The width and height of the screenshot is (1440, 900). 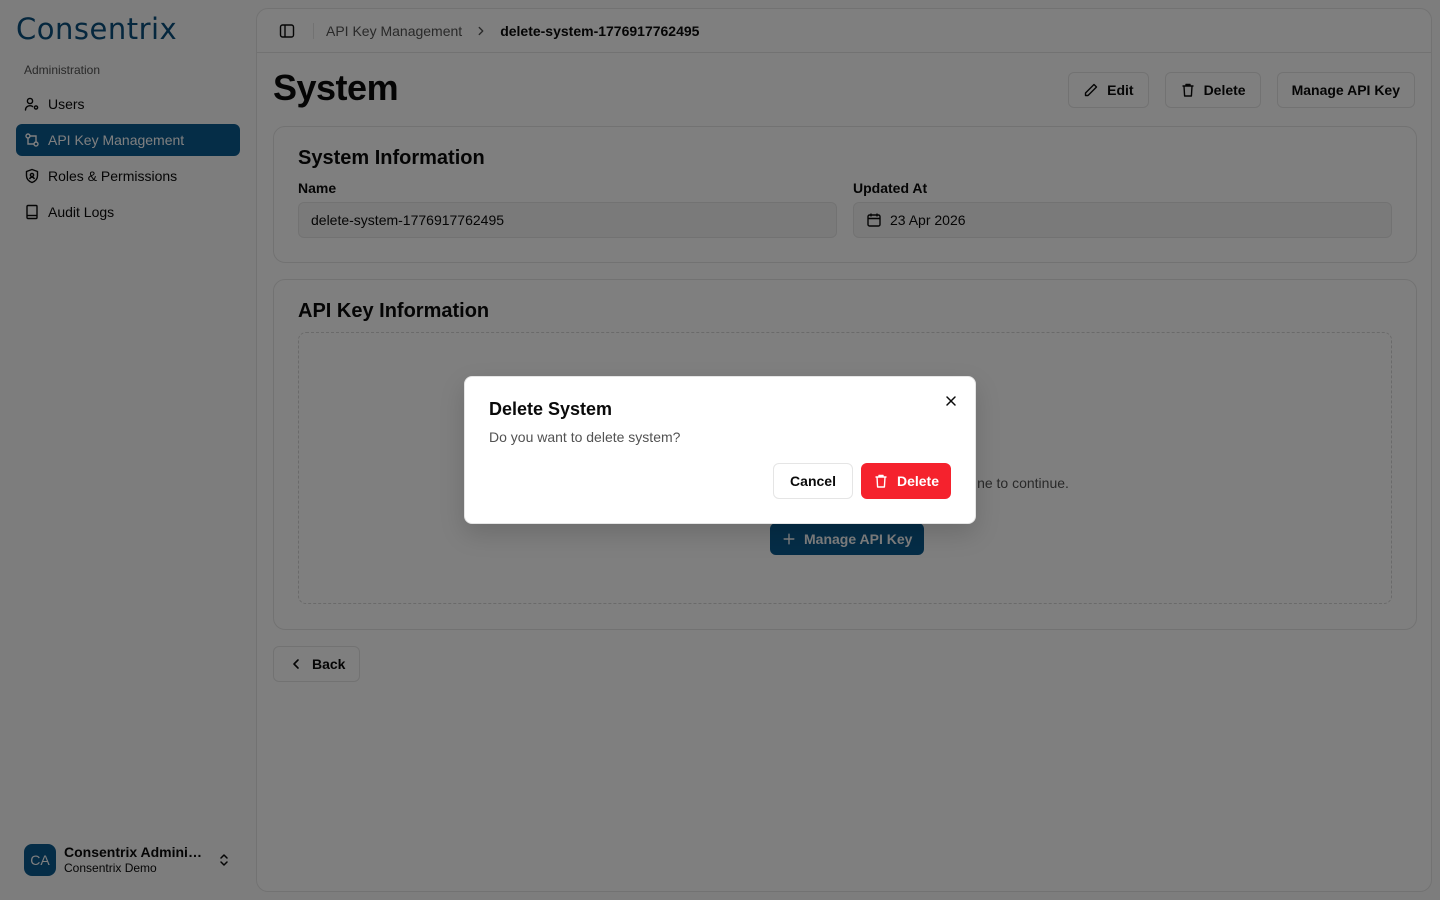 What do you see at coordinates (881, 481) in the screenshot?
I see `trash-icon` at bounding box center [881, 481].